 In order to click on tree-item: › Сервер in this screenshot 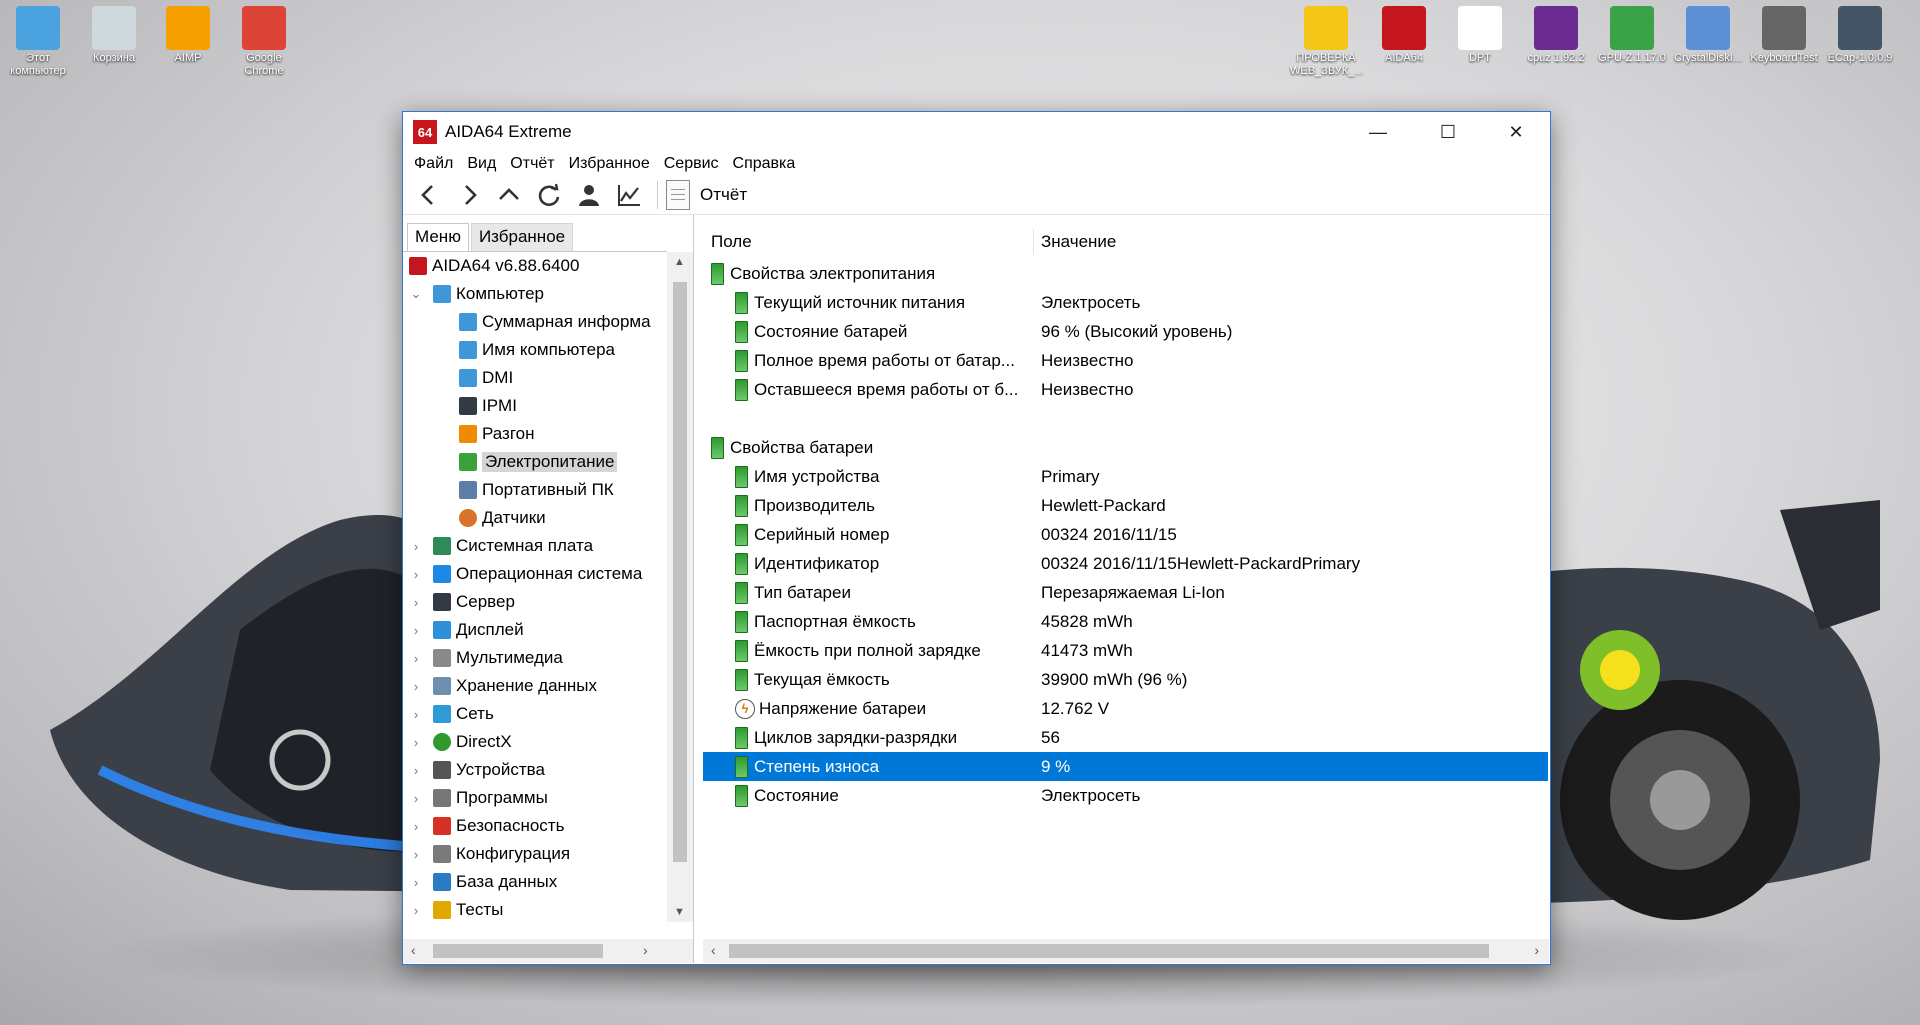, I will do `click(464, 602)`.